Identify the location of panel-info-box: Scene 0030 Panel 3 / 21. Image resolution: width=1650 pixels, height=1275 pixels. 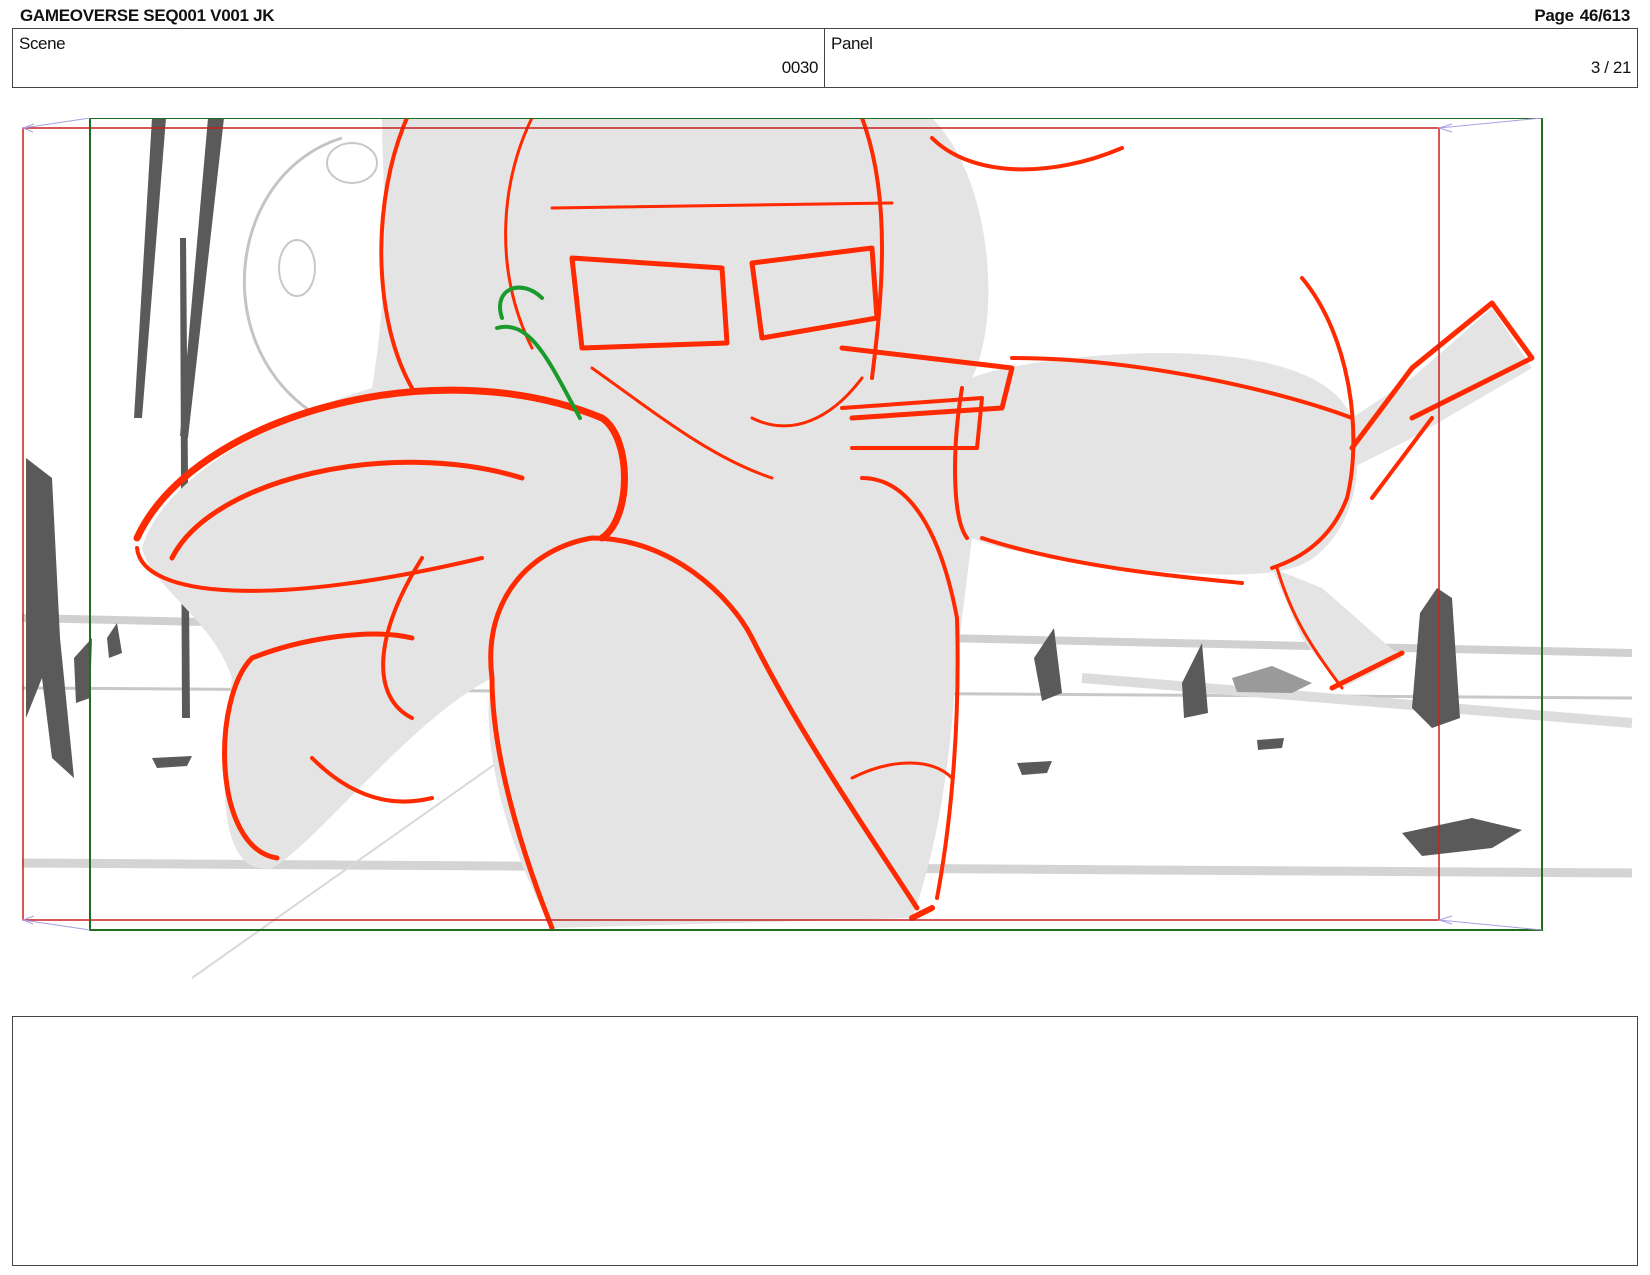
(825, 58).